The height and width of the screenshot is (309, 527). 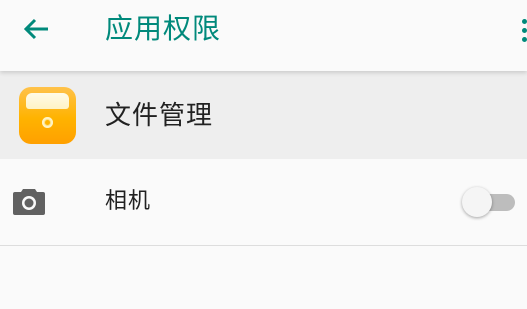 I want to click on more-vert-icon, so click(x=524, y=21).